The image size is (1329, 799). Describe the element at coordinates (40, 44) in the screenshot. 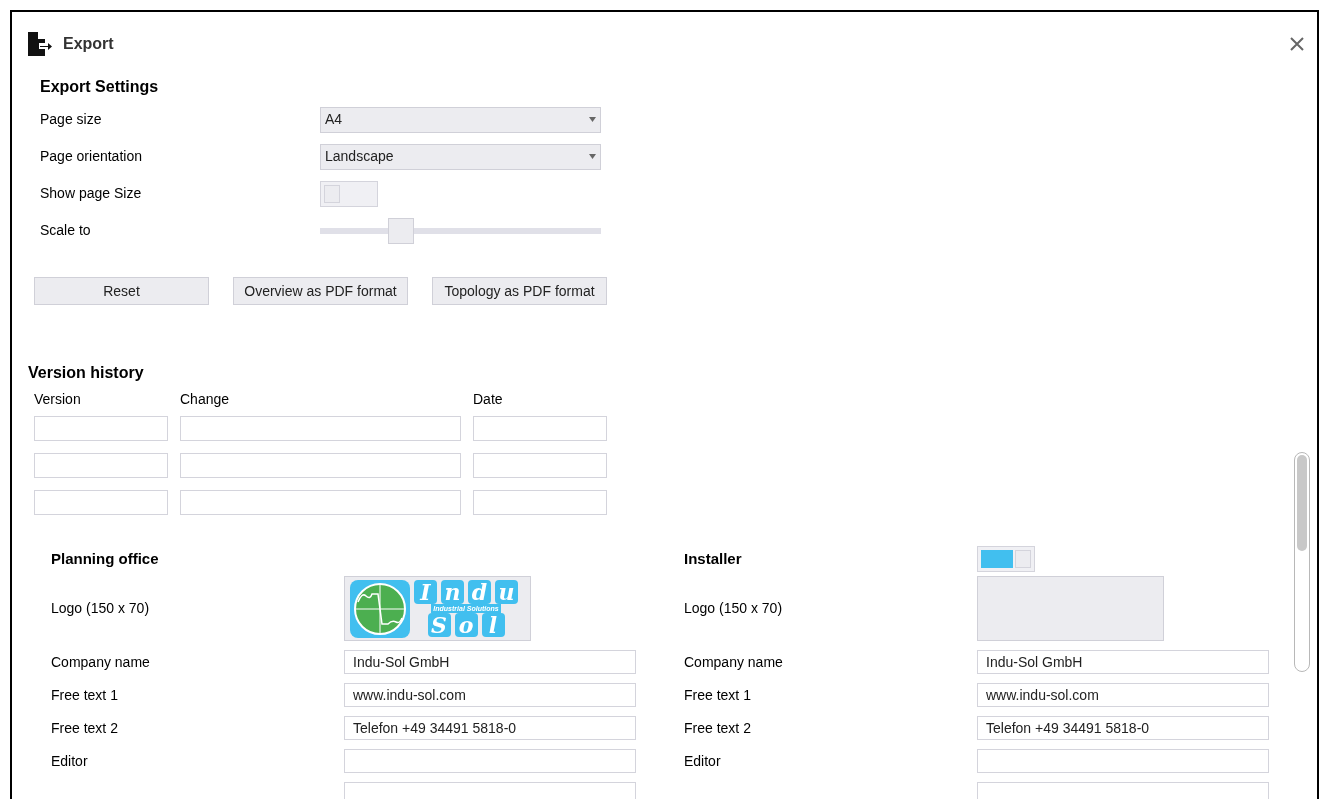

I see `document-export-icon` at that location.